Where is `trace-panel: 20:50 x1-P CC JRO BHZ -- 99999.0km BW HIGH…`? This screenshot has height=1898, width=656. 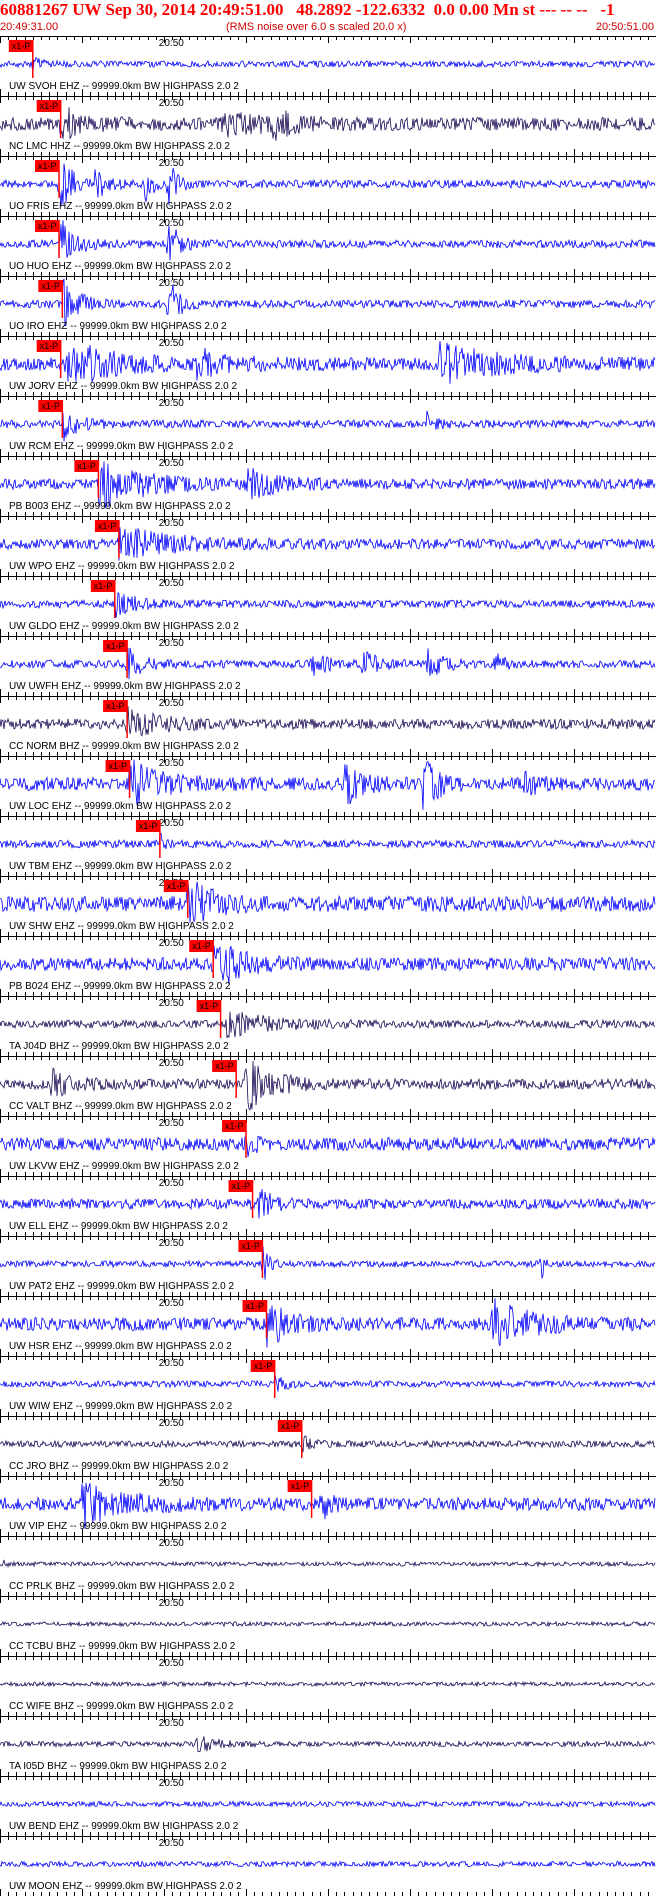 trace-panel: 20:50 x1-P CC JRO BHZ -- 99999.0km BW HIGH… is located at coordinates (328, 1446).